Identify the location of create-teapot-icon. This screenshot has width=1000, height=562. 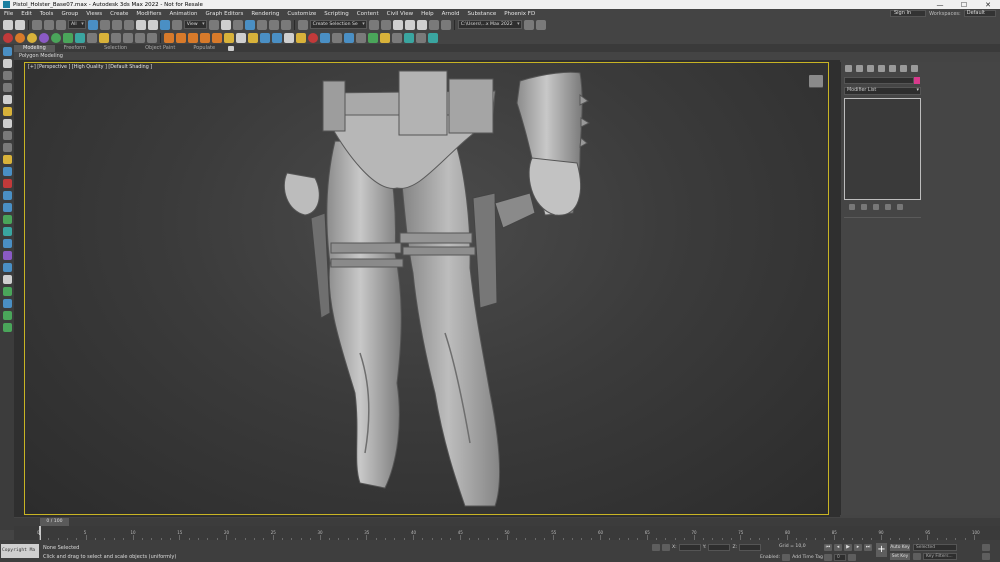
(7, 267).